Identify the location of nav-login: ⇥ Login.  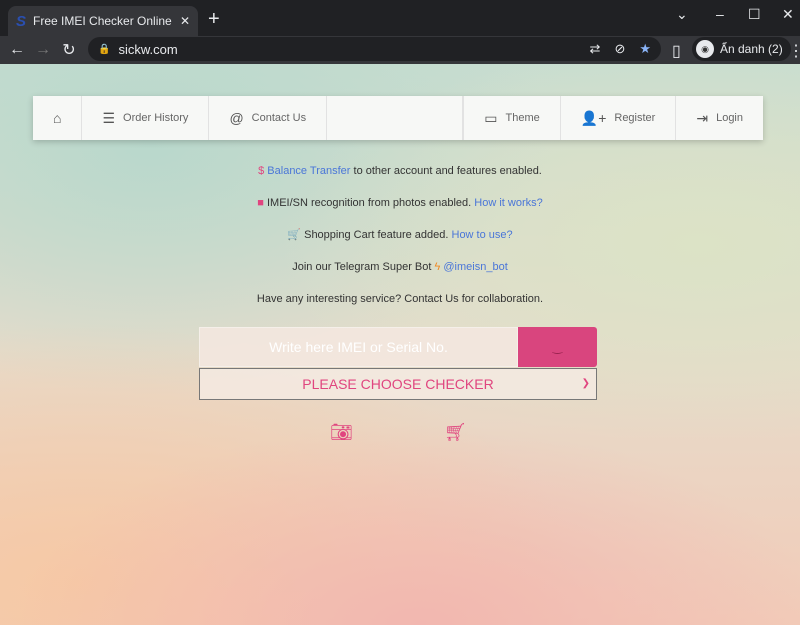
(719, 118).